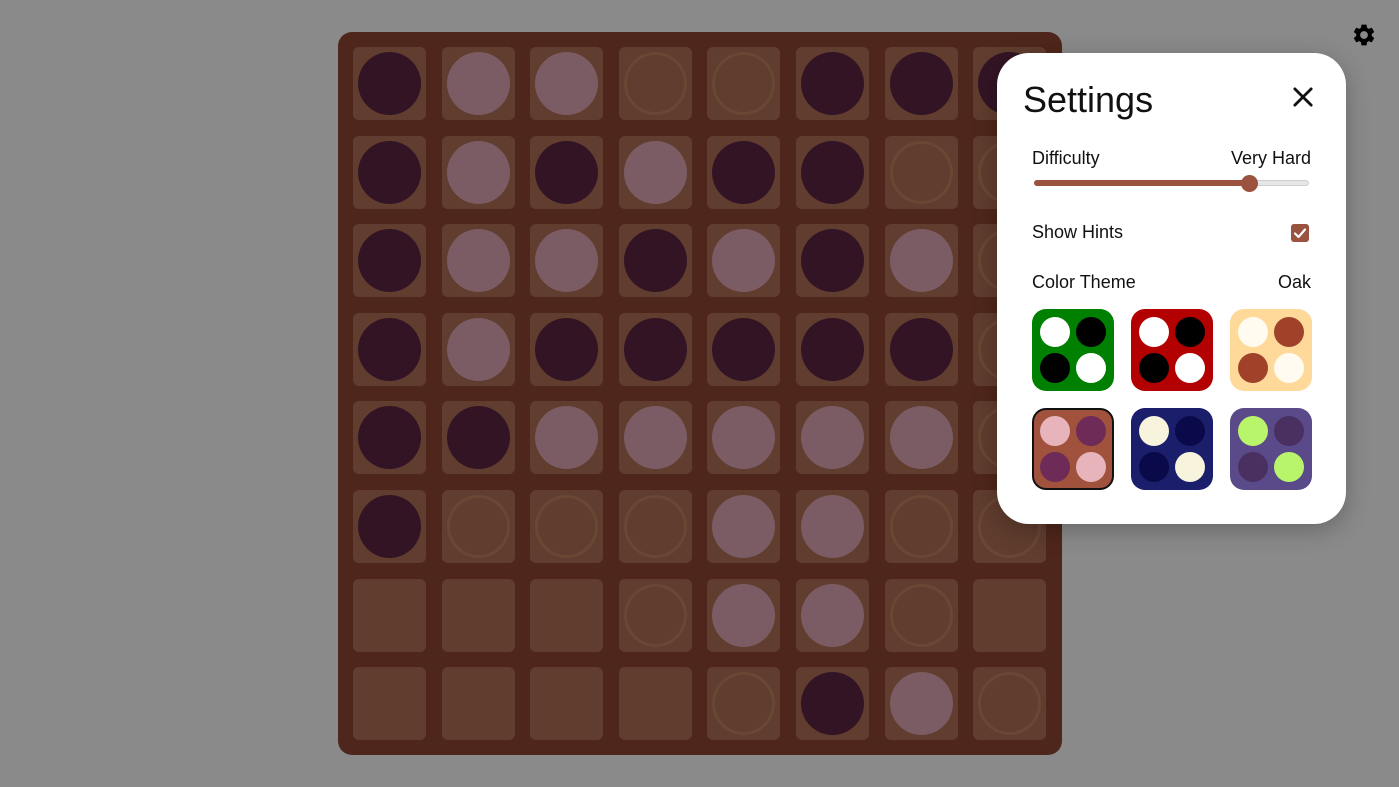 The width and height of the screenshot is (1399, 787). I want to click on gear-icon, so click(1364, 35).